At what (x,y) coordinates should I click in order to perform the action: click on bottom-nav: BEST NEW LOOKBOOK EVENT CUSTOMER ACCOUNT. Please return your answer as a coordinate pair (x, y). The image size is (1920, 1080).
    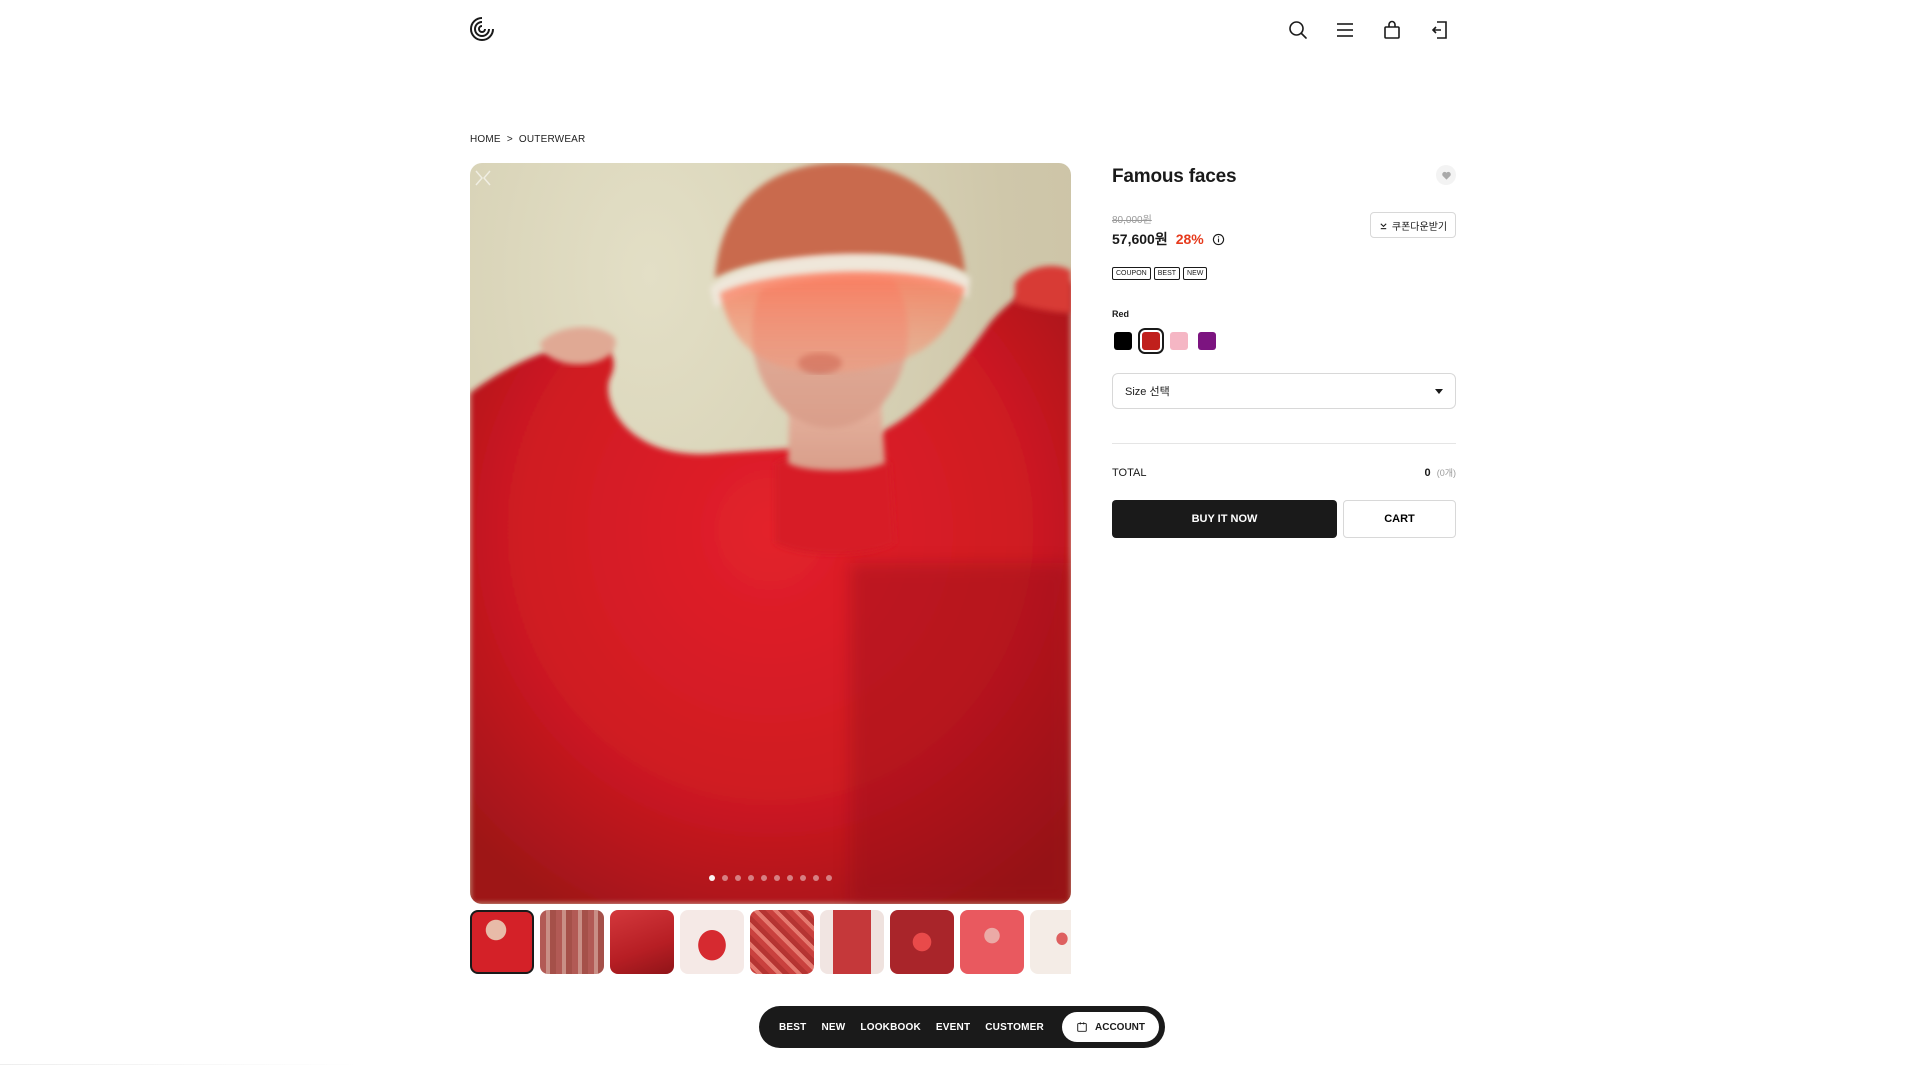
    Looking at the image, I should click on (962, 1027).